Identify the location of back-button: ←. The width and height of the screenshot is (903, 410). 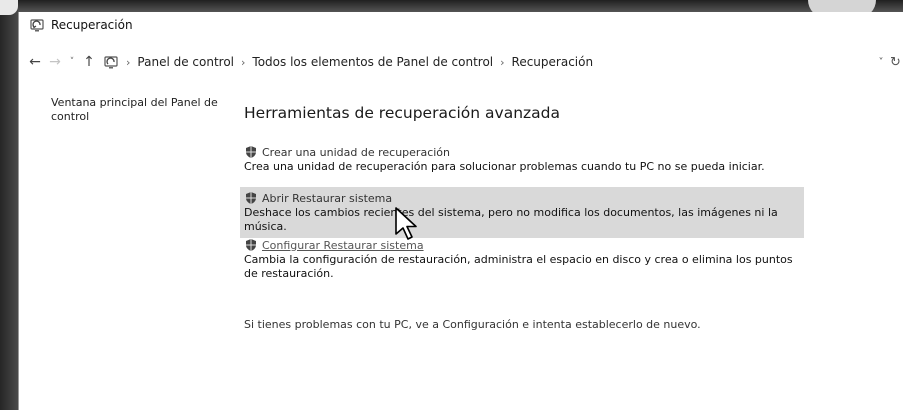
(35, 62).